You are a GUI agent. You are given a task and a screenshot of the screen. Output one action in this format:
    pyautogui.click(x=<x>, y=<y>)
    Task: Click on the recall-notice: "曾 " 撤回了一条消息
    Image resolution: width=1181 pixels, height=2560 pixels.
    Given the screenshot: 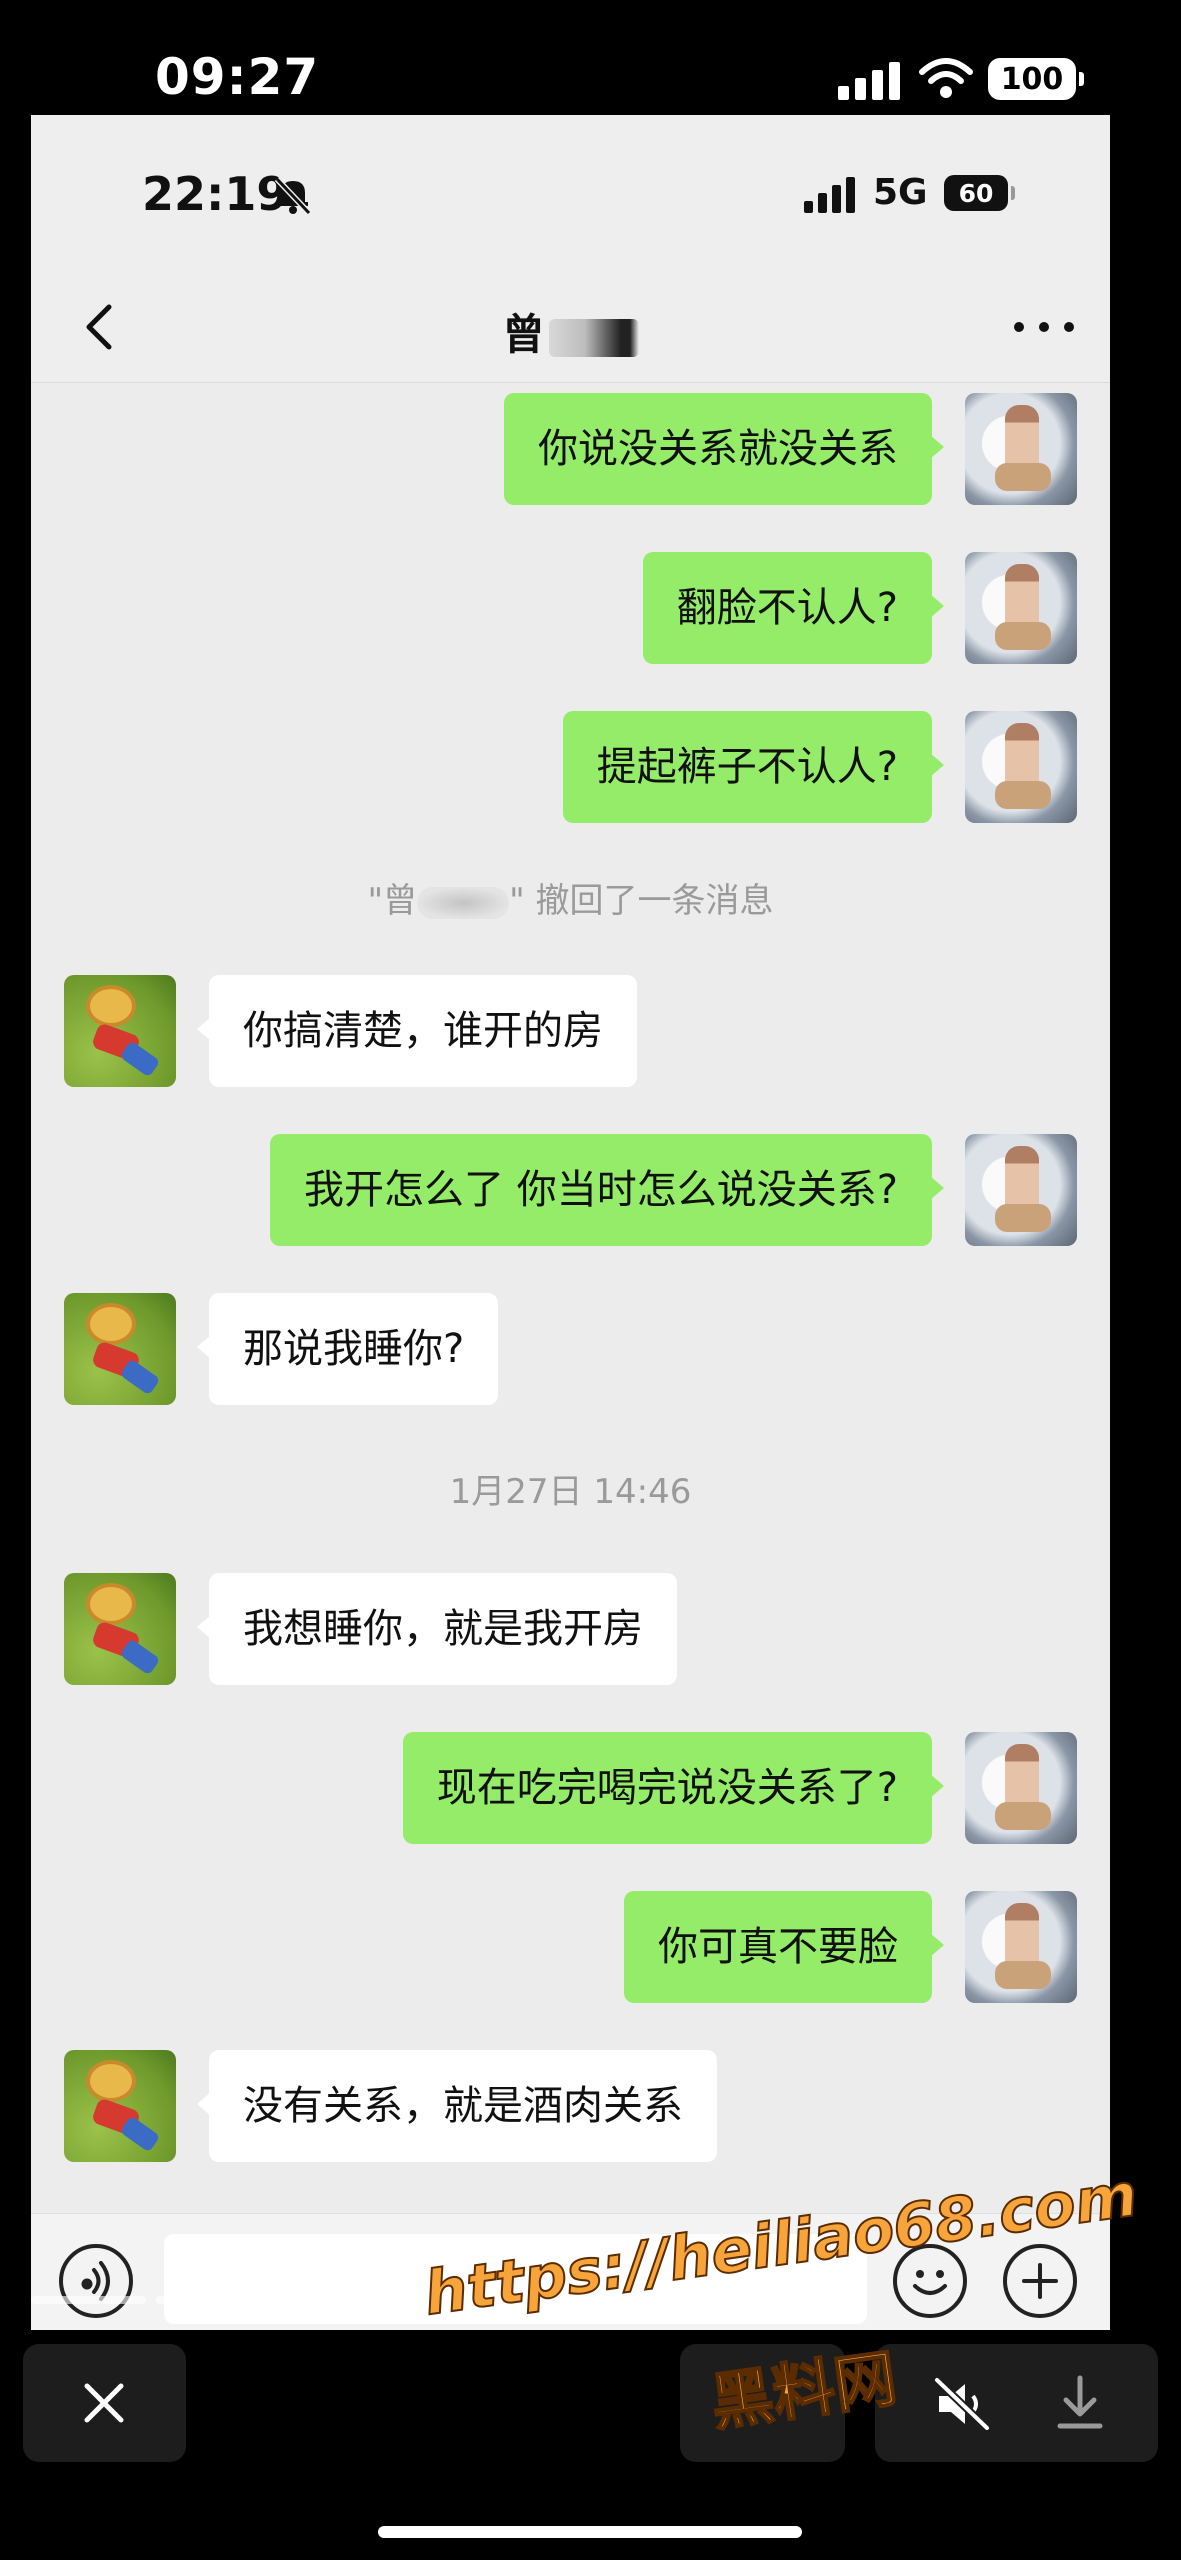 What is the action you would take?
    pyautogui.click(x=570, y=897)
    